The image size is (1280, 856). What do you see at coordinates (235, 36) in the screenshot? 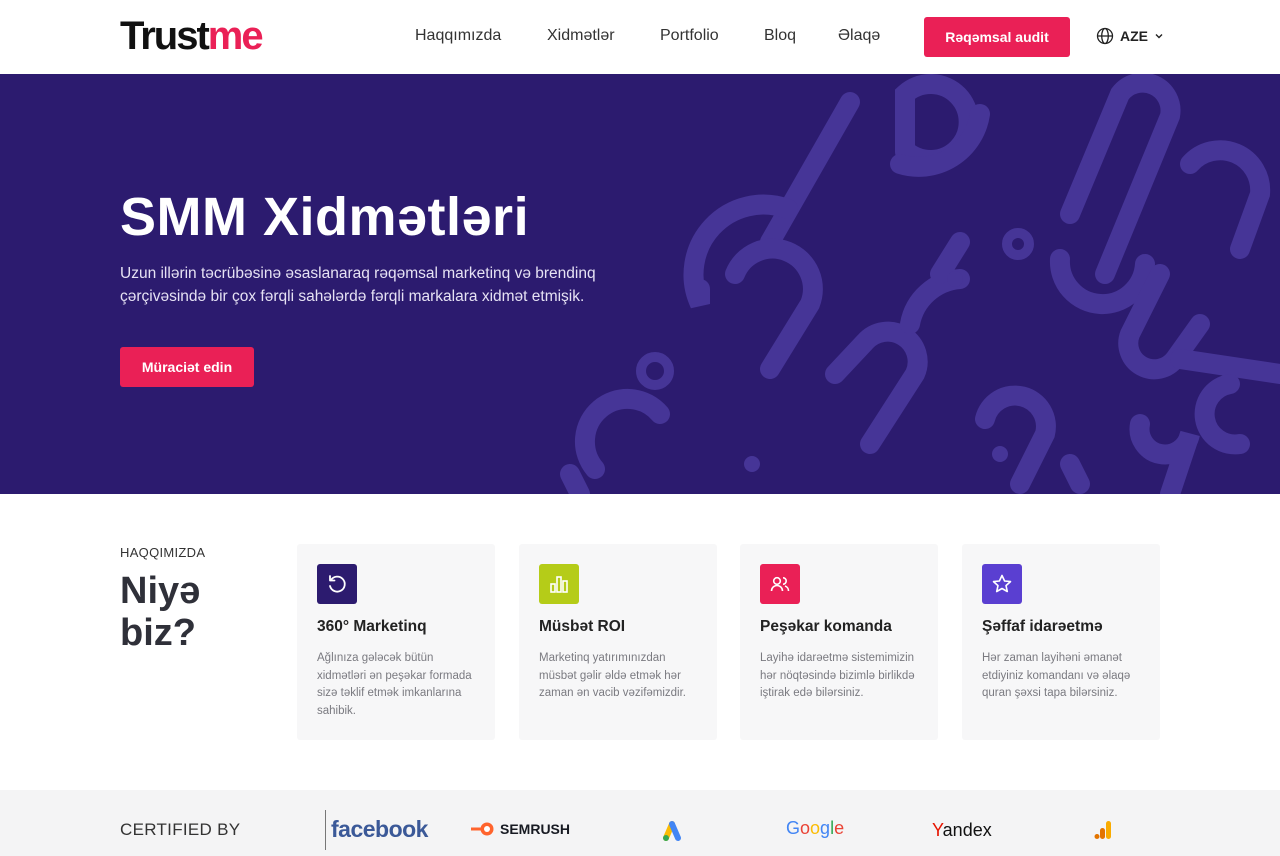
I see `logo-text-me: me` at bounding box center [235, 36].